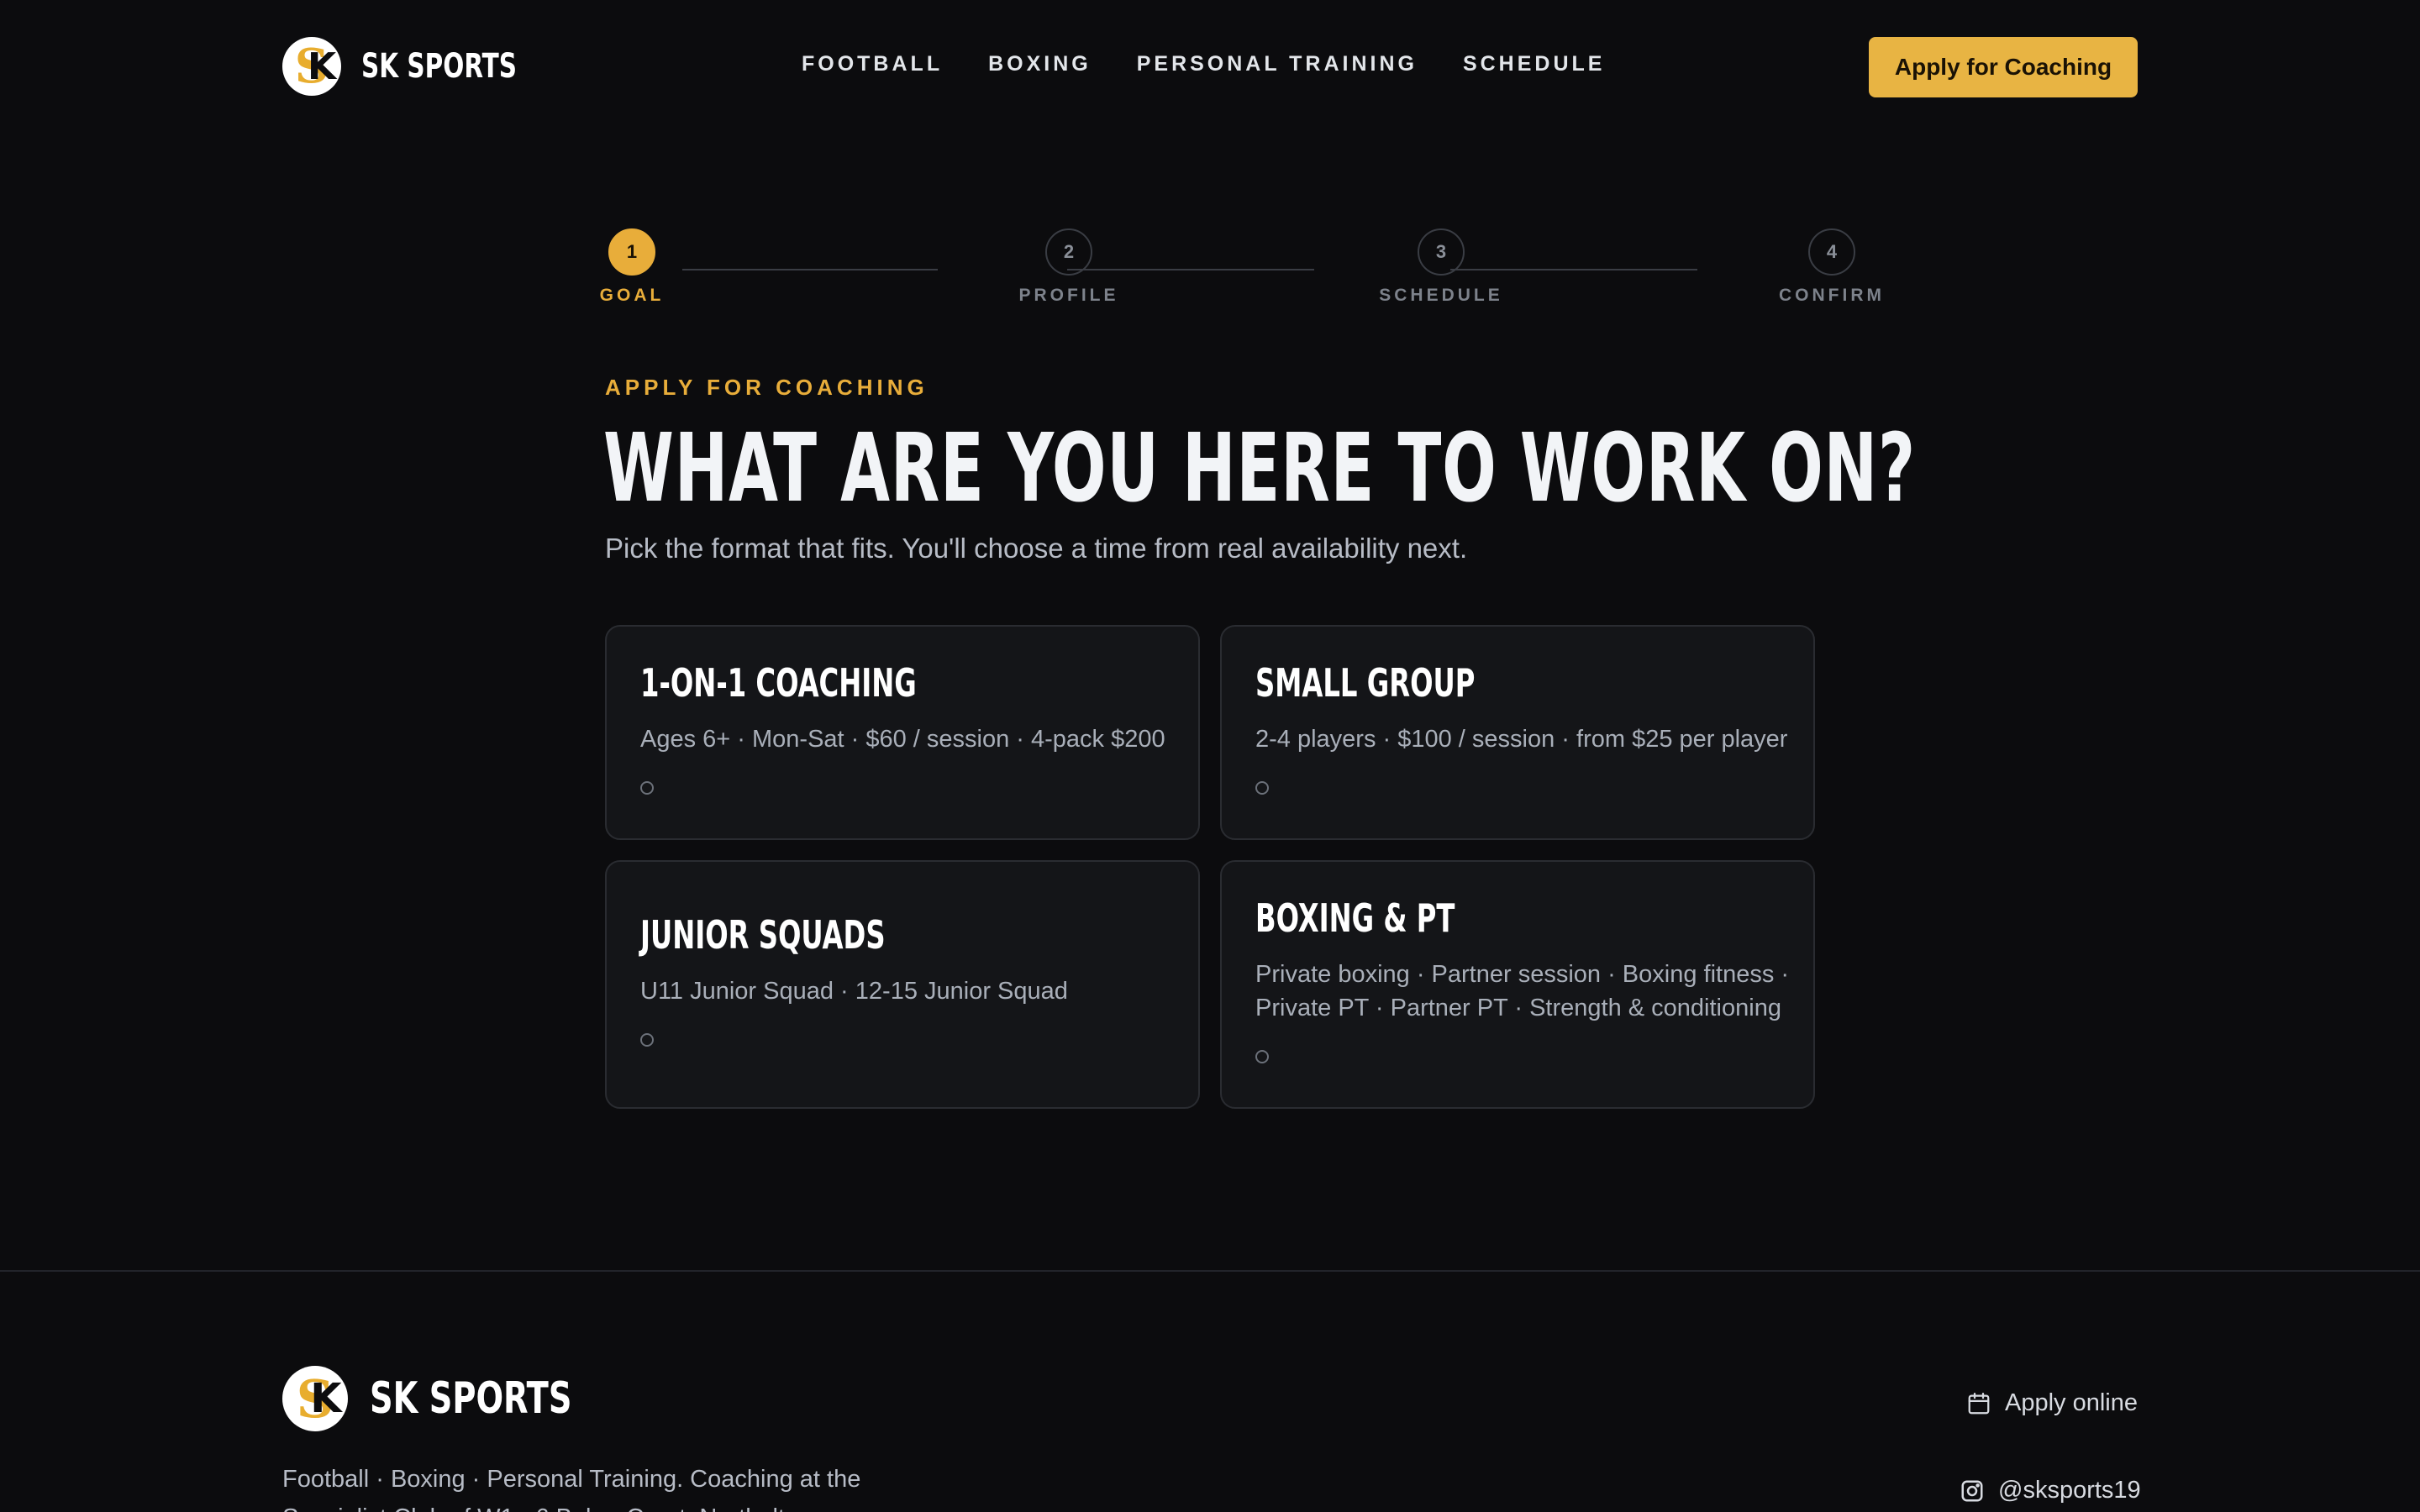 The image size is (2420, 1512). What do you see at coordinates (1355, 918) in the screenshot?
I see `option-title: BOXING & PT` at bounding box center [1355, 918].